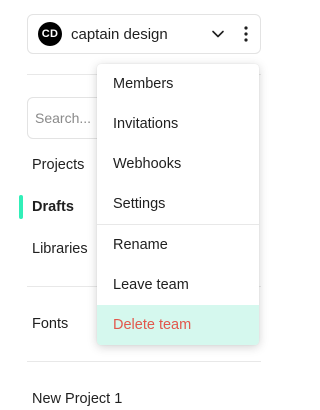 This screenshot has width=320, height=410. I want to click on divider, so click(144, 361).